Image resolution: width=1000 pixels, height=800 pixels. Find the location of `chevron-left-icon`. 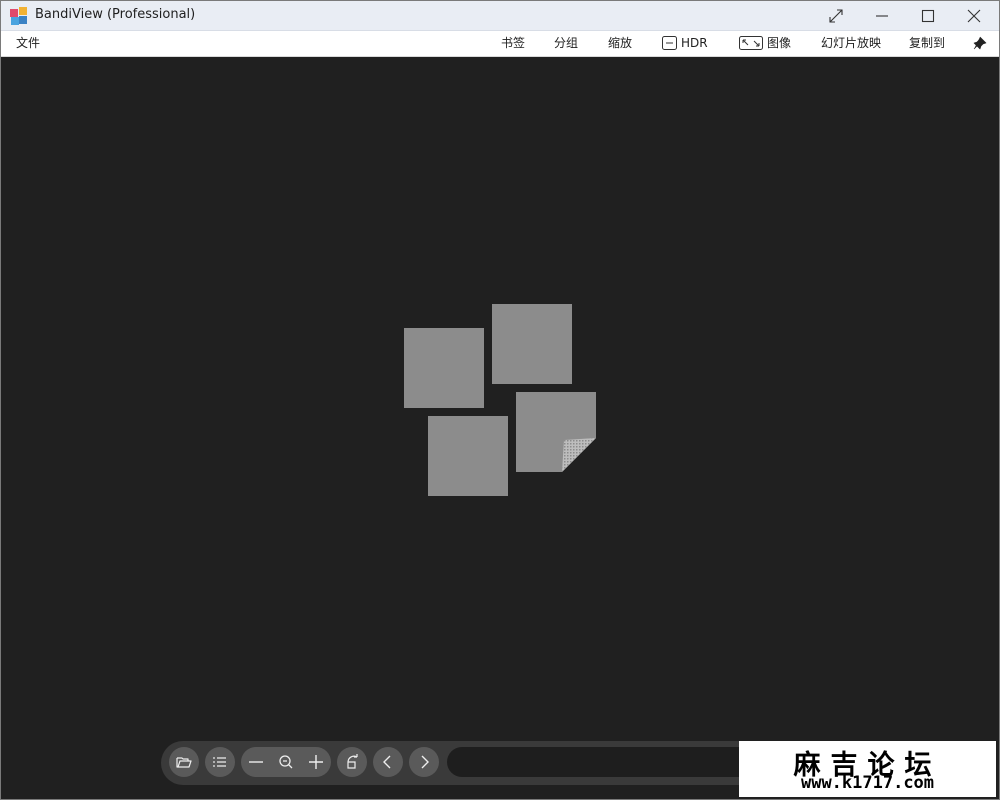

chevron-left-icon is located at coordinates (387, 762).